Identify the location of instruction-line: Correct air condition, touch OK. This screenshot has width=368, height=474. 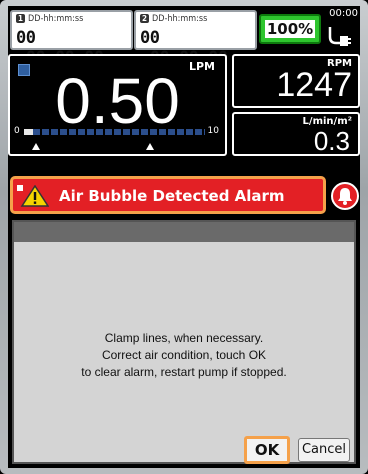
(184, 355).